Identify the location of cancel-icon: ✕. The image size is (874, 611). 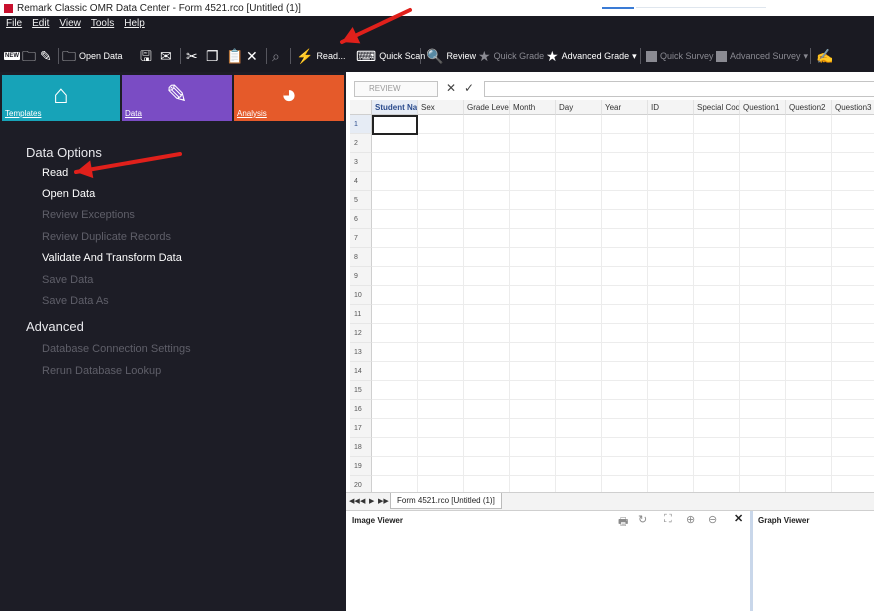
(451, 88).